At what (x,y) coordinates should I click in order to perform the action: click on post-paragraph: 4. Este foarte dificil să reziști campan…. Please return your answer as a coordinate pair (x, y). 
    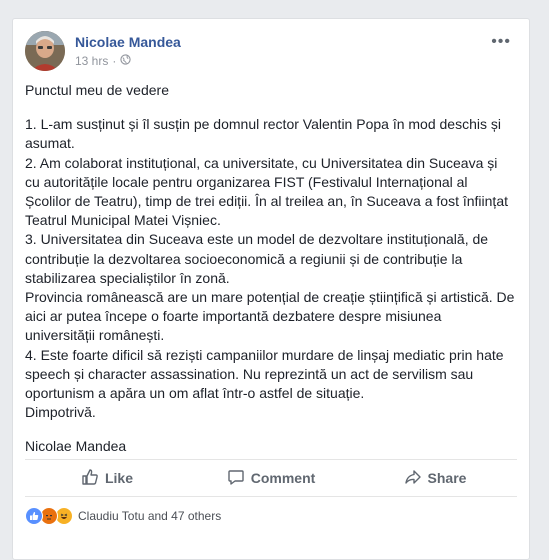
    Looking at the image, I should click on (264, 374).